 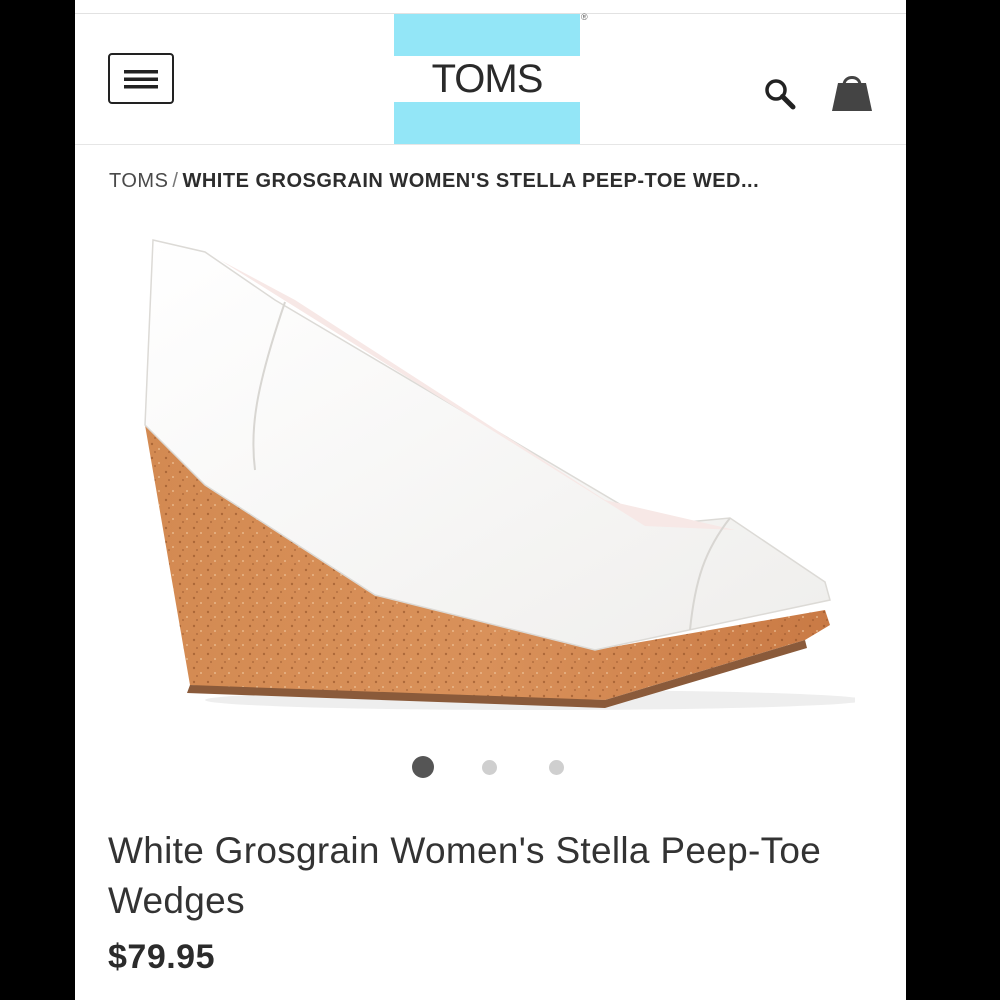 I want to click on logo-band-bottom, so click(x=487, y=123).